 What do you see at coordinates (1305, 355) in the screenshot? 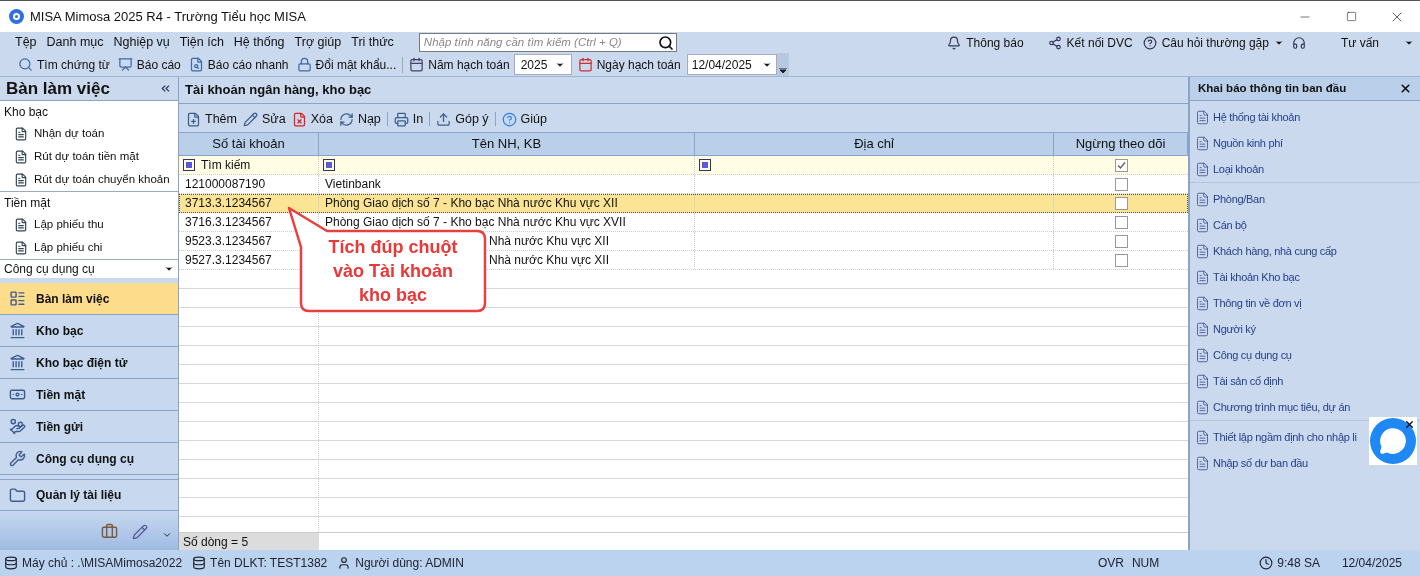
I see `panel-link: Công cụ dụng cụ` at bounding box center [1305, 355].